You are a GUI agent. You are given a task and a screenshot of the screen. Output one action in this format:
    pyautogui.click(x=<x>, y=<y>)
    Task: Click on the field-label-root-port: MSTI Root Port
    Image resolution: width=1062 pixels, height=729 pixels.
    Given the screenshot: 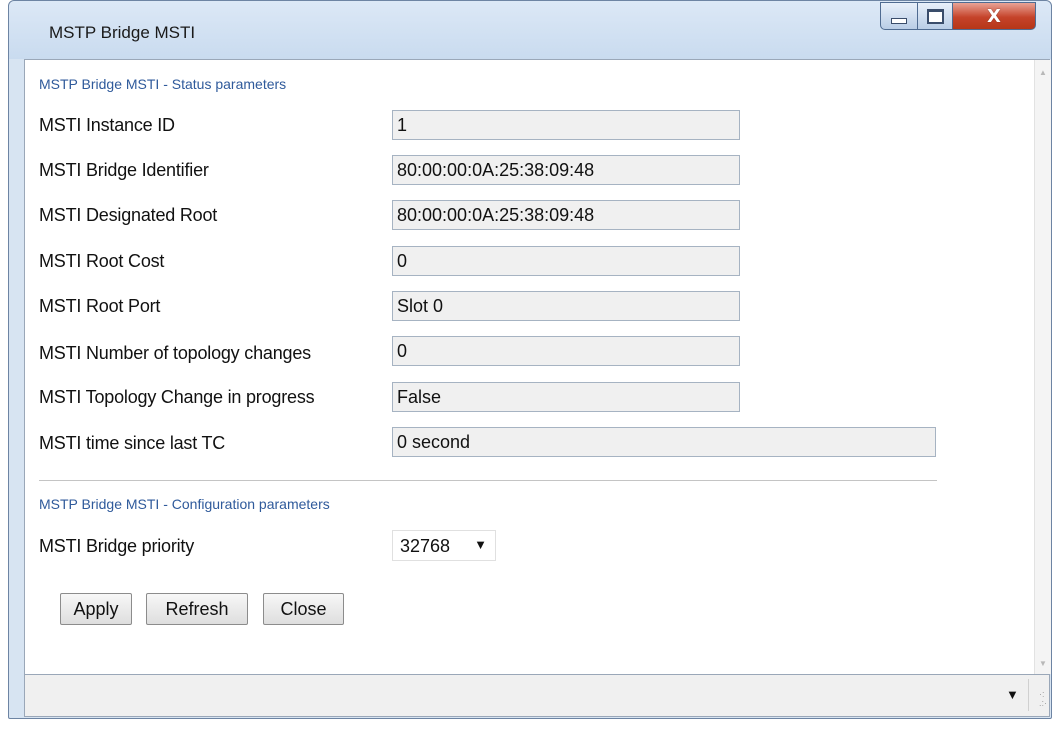 What is the action you would take?
    pyautogui.click(x=100, y=306)
    